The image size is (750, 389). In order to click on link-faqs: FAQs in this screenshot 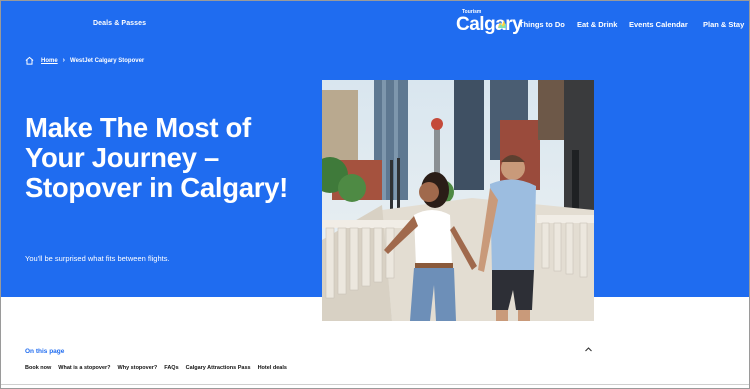, I will do `click(171, 368)`.